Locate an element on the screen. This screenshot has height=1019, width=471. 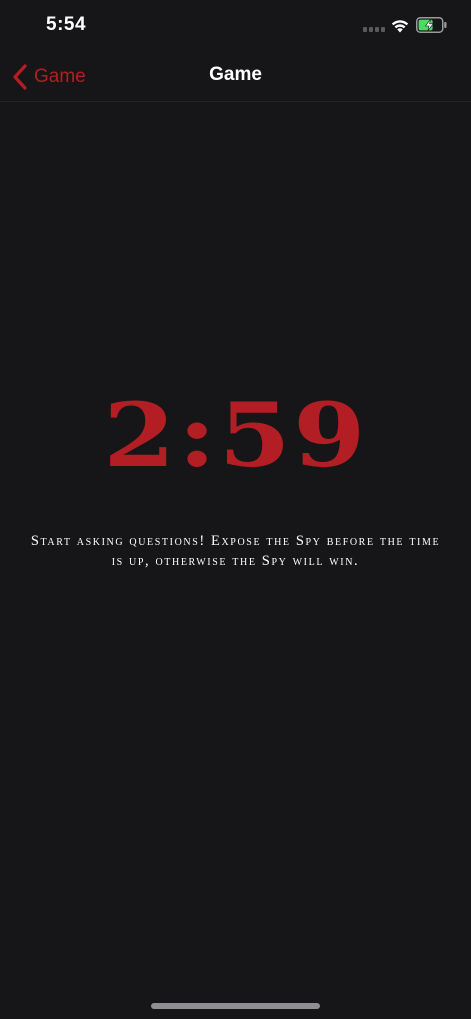
battery-charging-icon is located at coordinates (431, 25).